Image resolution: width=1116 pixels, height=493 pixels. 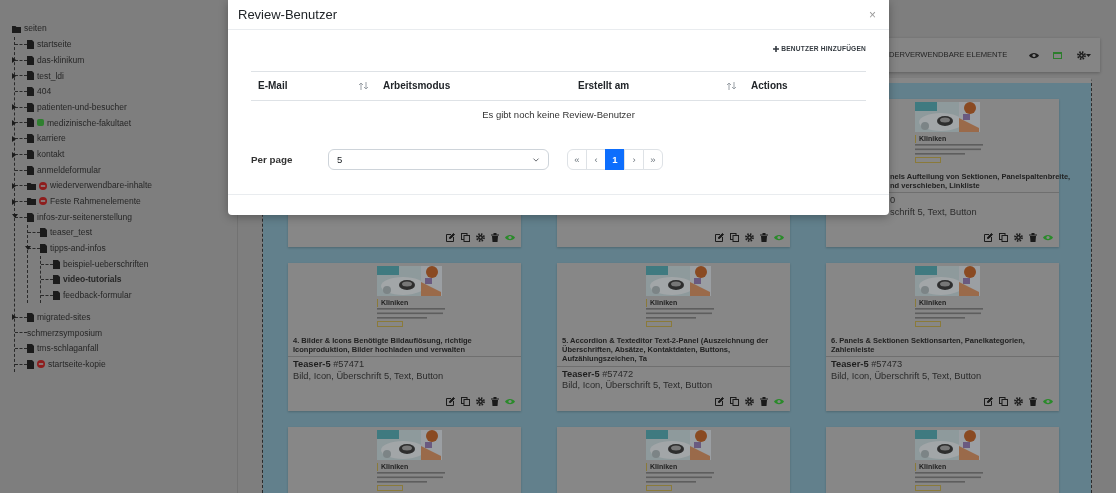 I want to click on tree-item: startseite, so click(x=54, y=44).